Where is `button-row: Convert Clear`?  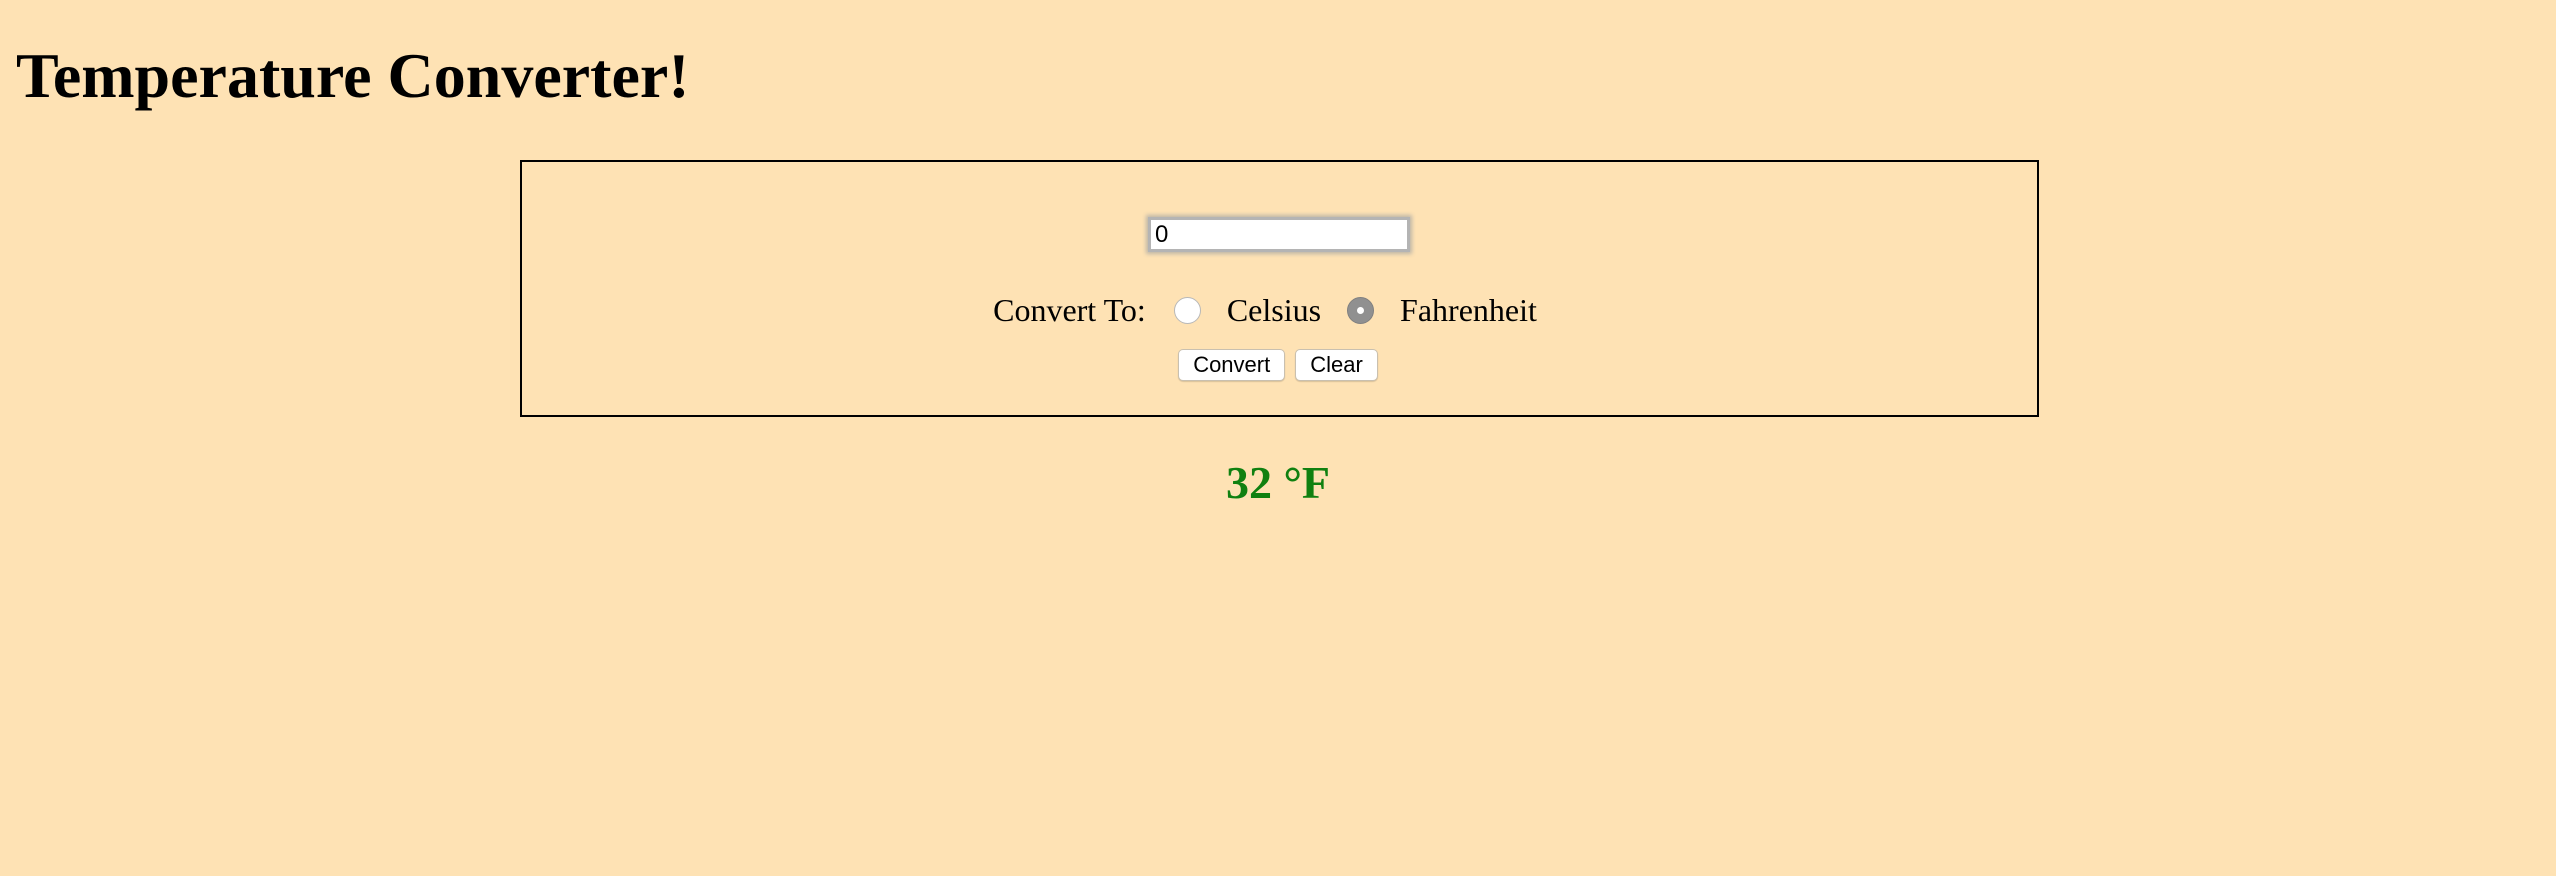 button-row: Convert Clear is located at coordinates (1278, 365).